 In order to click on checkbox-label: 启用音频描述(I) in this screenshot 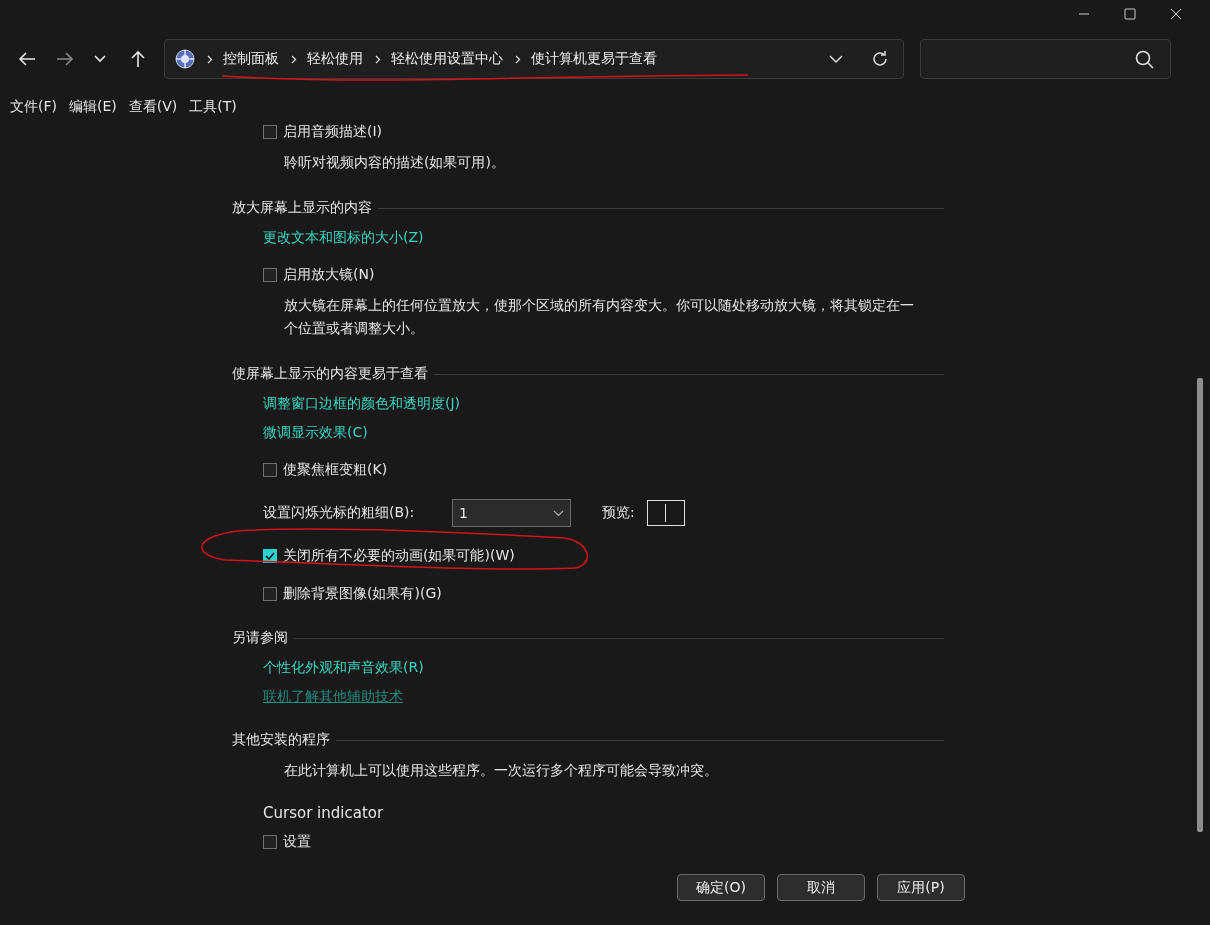, I will do `click(333, 132)`.